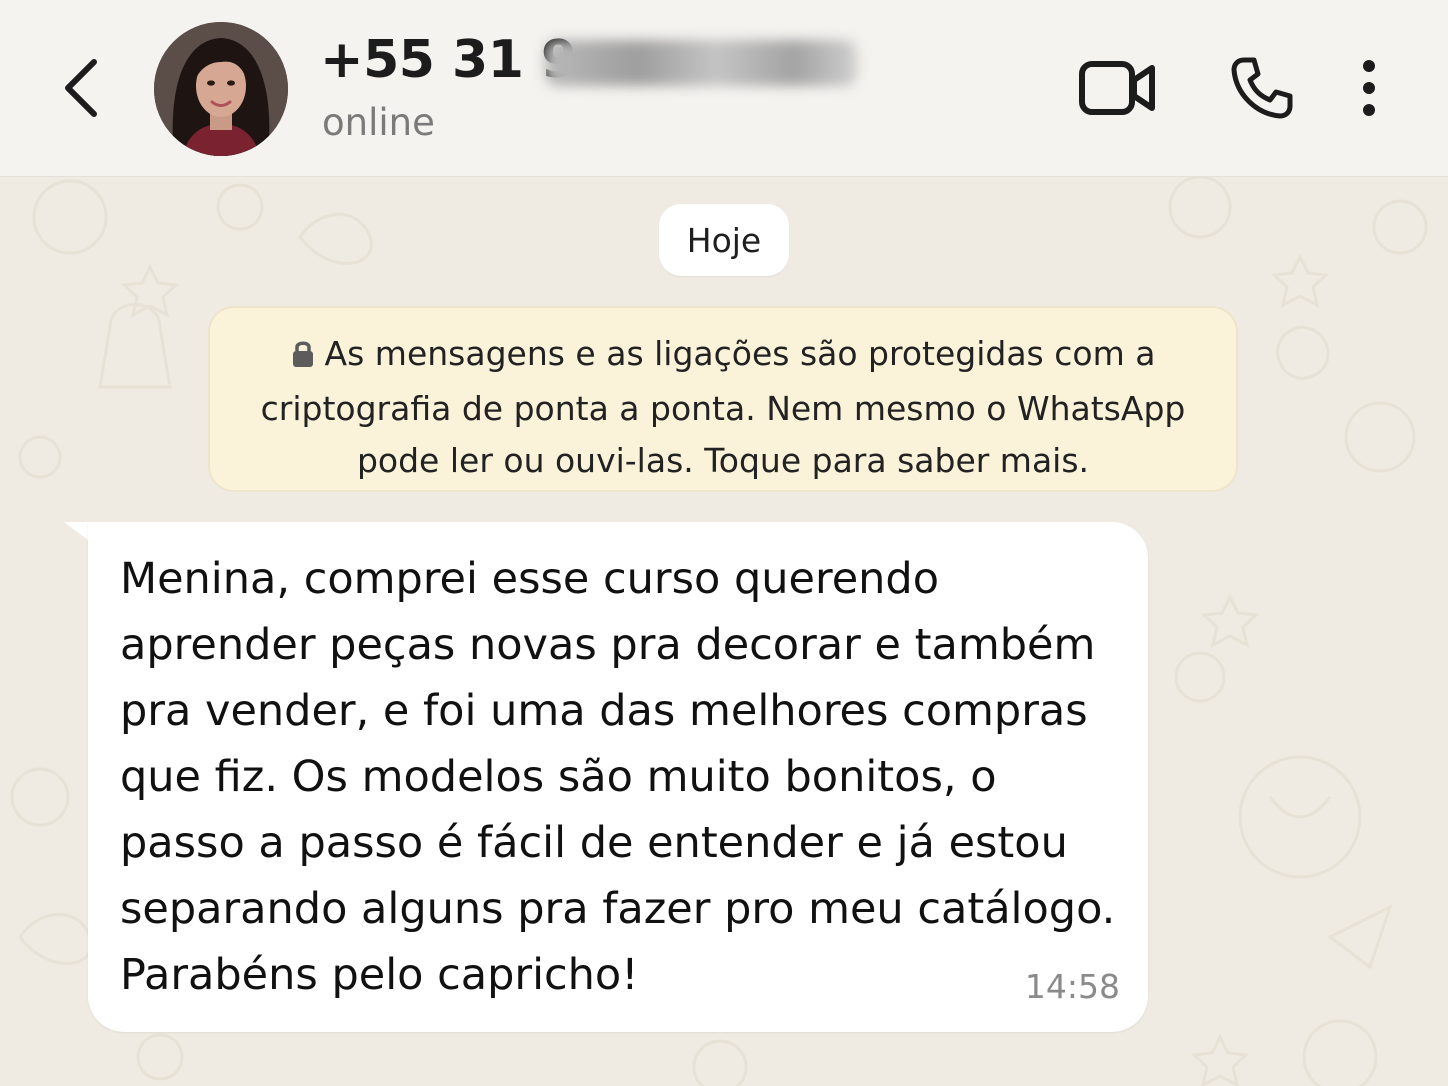 The image size is (1448, 1086). Describe the element at coordinates (448, 60) in the screenshot. I see `contact-name: +55 31 9` at that location.